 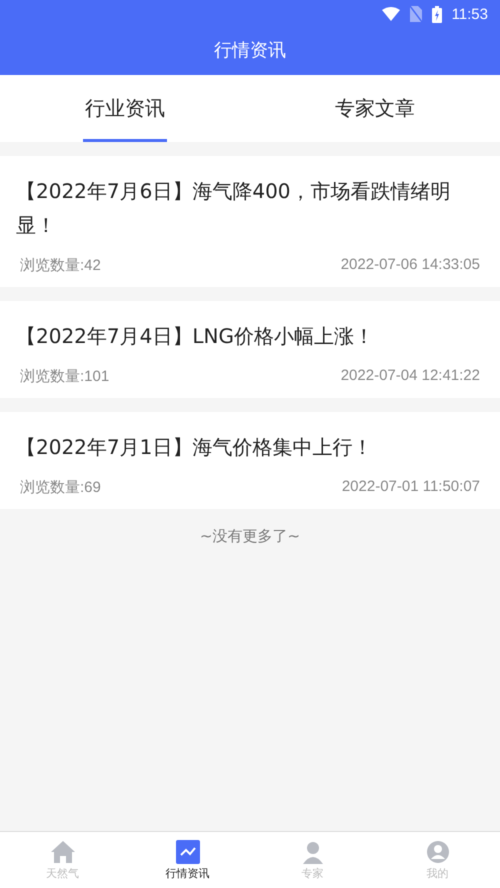 What do you see at coordinates (250, 50) in the screenshot?
I see `header-title: 行情资讯` at bounding box center [250, 50].